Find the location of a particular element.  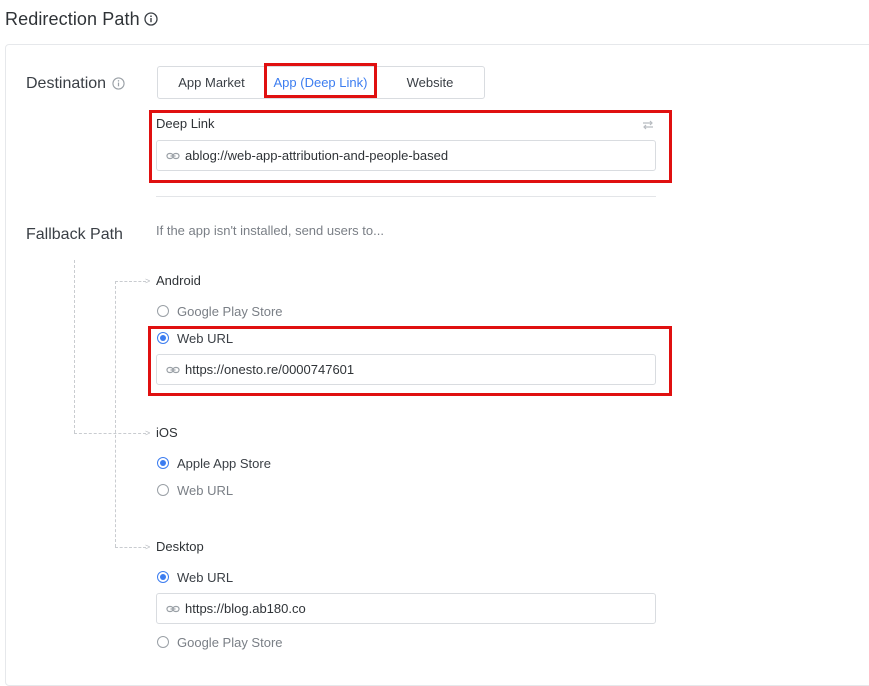

highlight-box-android-web-url is located at coordinates (410, 361).